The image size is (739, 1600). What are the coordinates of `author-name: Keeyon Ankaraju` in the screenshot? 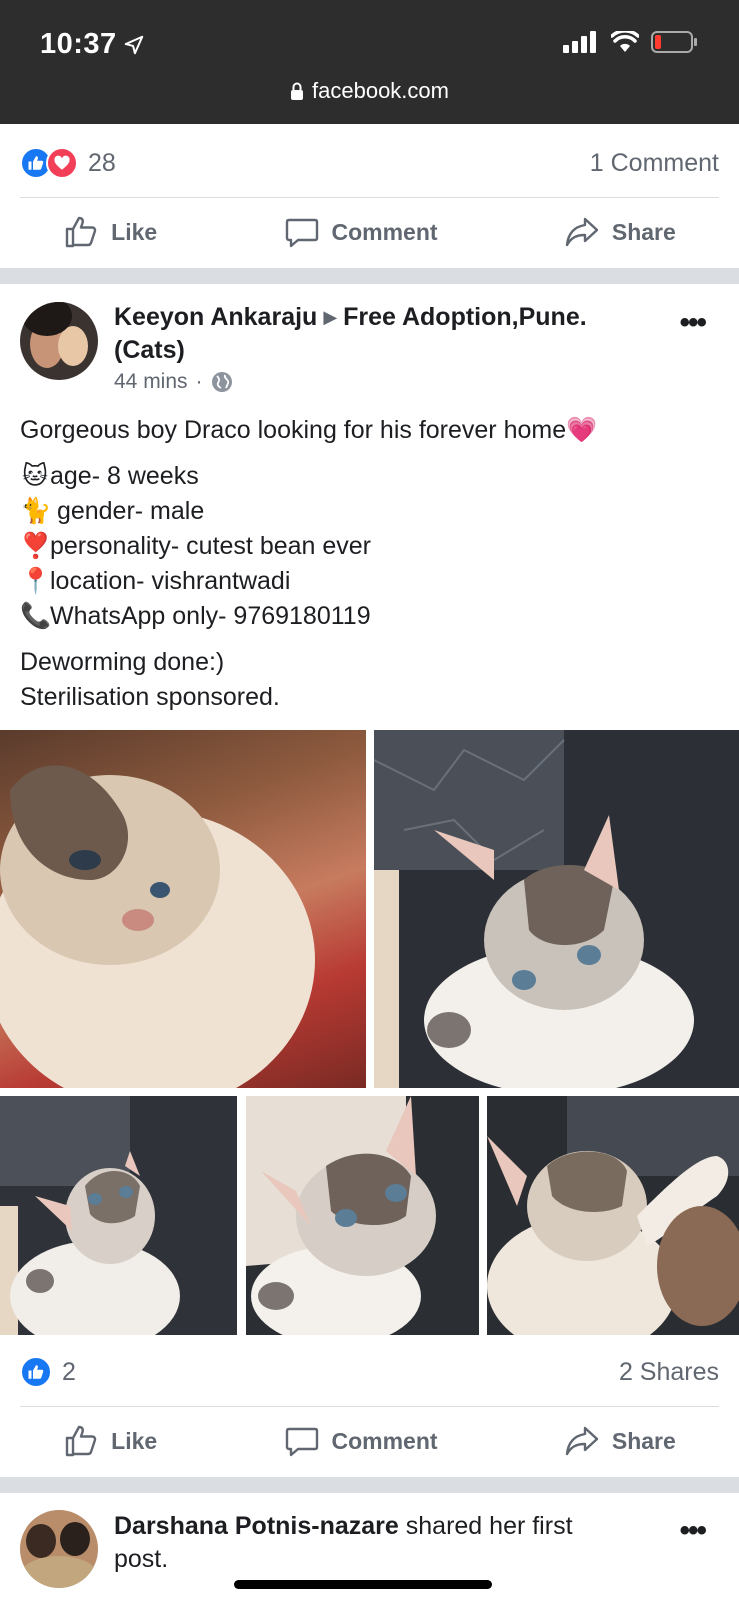 It's located at (215, 317).